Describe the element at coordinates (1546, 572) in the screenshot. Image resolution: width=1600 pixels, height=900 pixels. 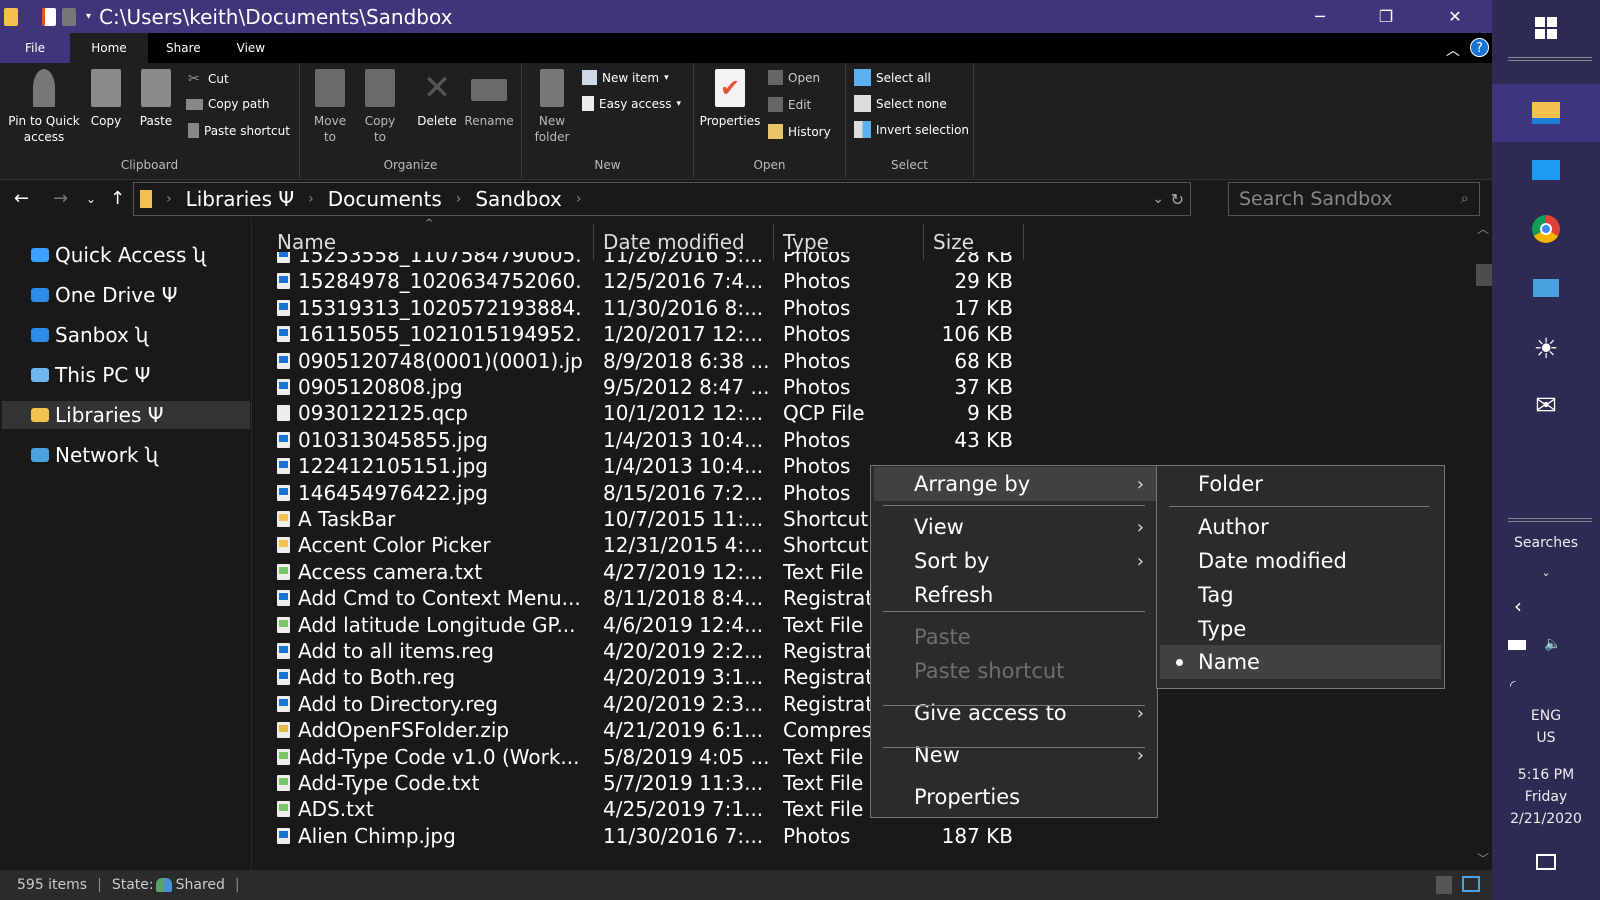
I see `expand-chevron-icon: ⌄` at that location.